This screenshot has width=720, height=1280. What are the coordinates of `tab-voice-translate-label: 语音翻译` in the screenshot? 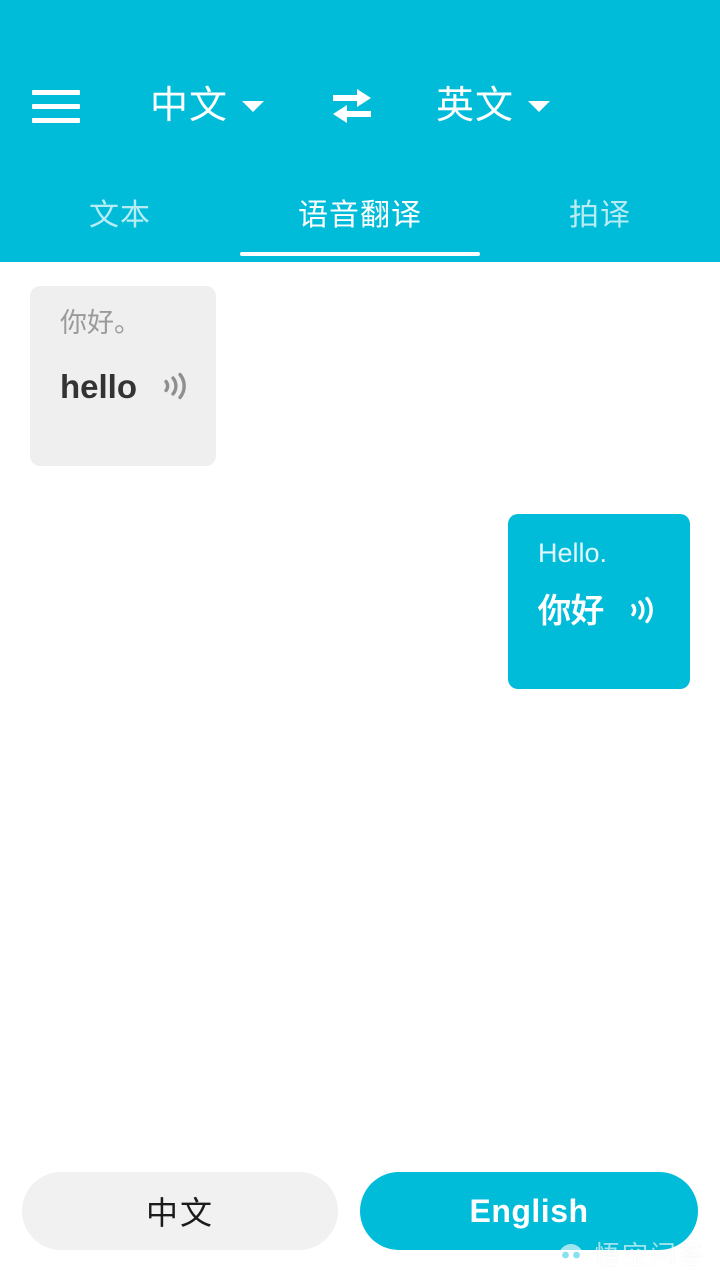 It's located at (360, 215).